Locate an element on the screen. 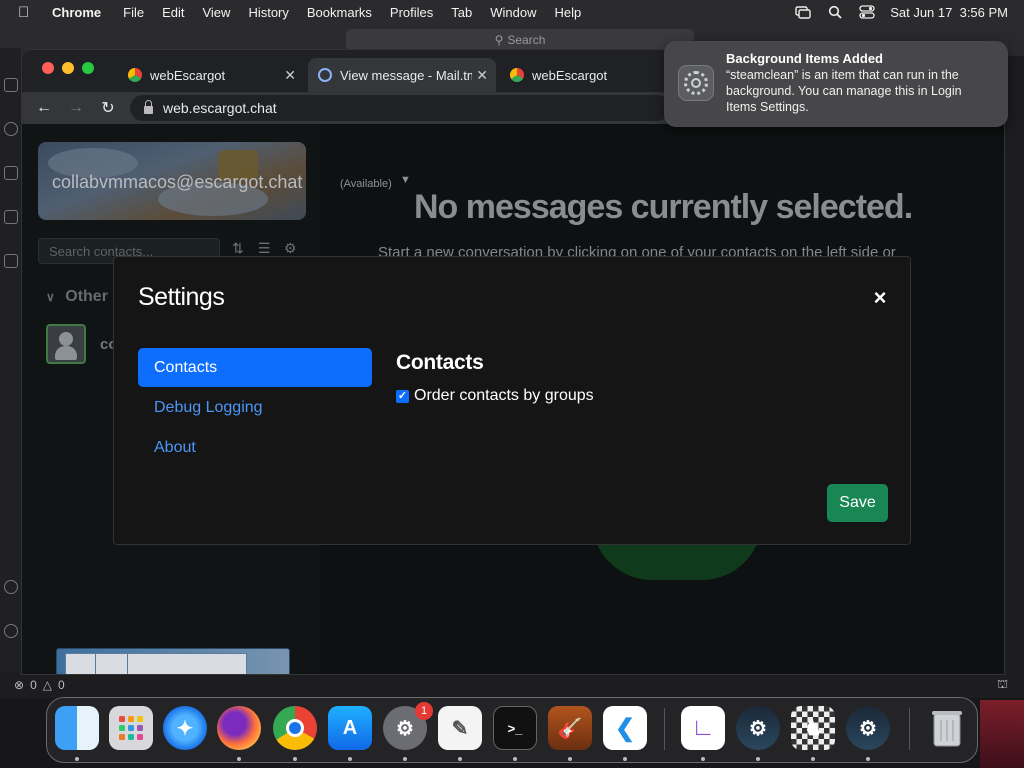 The image size is (1024, 768). maximize-window-button is located at coordinates (88, 68).